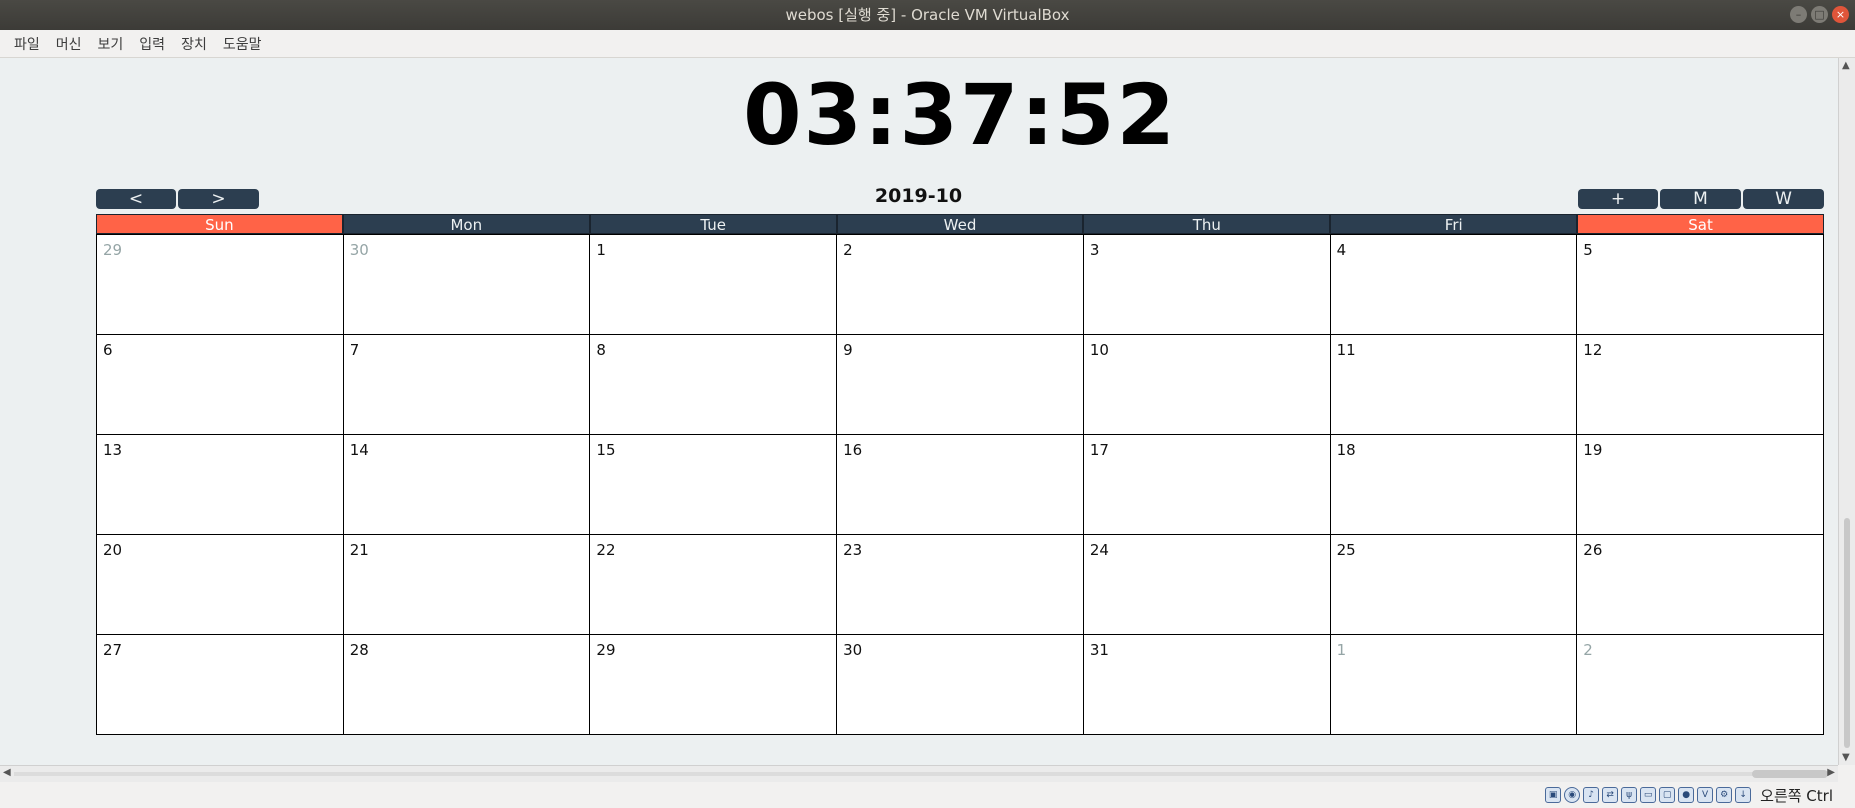 This screenshot has width=1855, height=808. What do you see at coordinates (1705, 795) in the screenshot?
I see `vrde-icon: V` at bounding box center [1705, 795].